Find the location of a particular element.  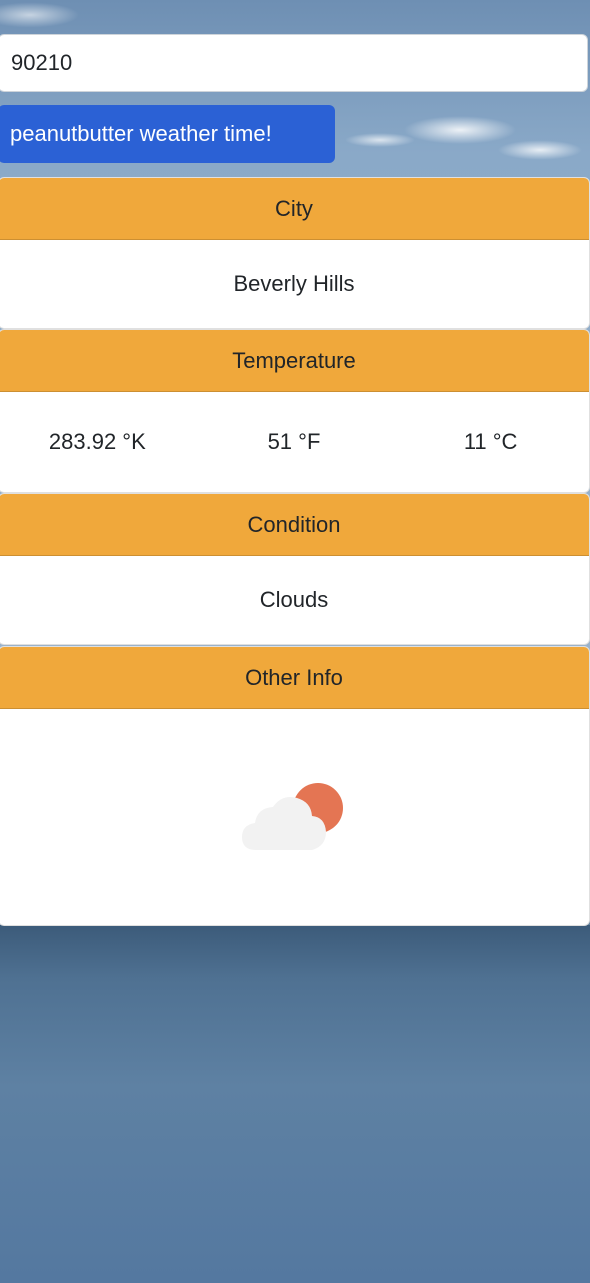

temperature-card: Temperature 283.92 °K 51 °F 11 °C is located at coordinates (295, 411).